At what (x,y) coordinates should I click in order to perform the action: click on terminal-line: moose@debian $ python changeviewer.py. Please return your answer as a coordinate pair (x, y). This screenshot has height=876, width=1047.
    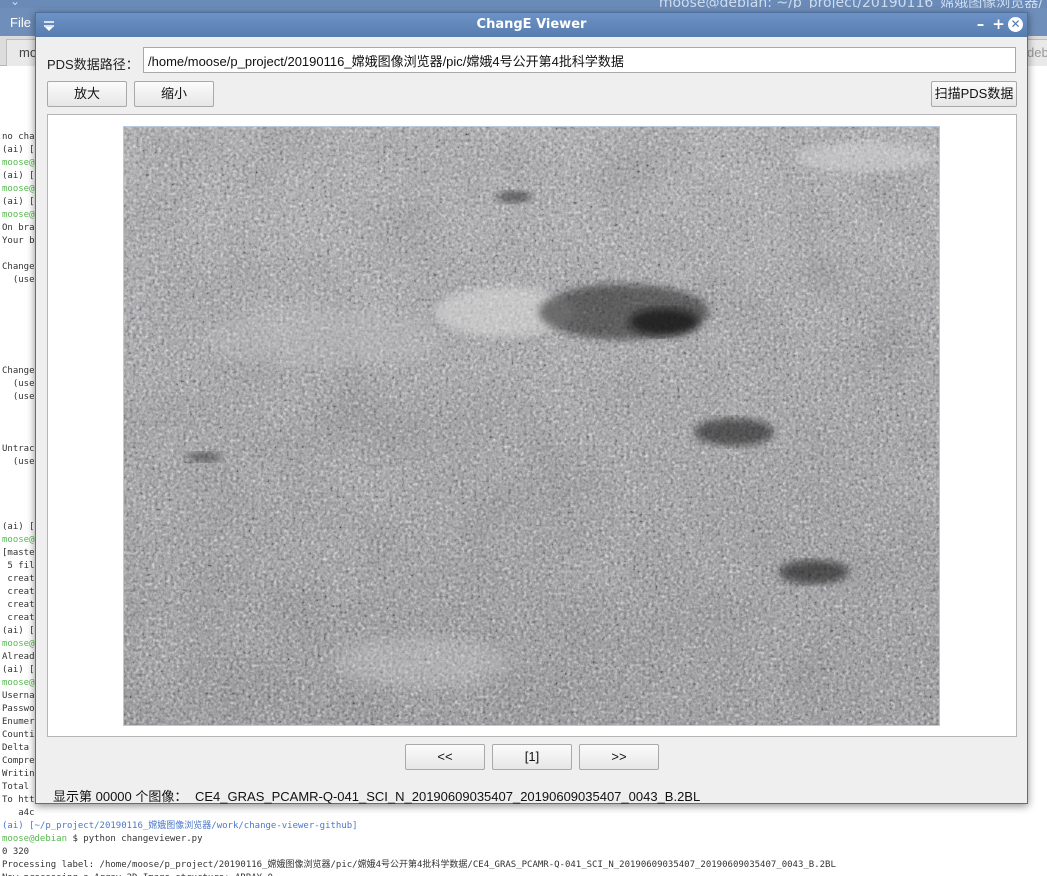
    Looking at the image, I should click on (522, 839).